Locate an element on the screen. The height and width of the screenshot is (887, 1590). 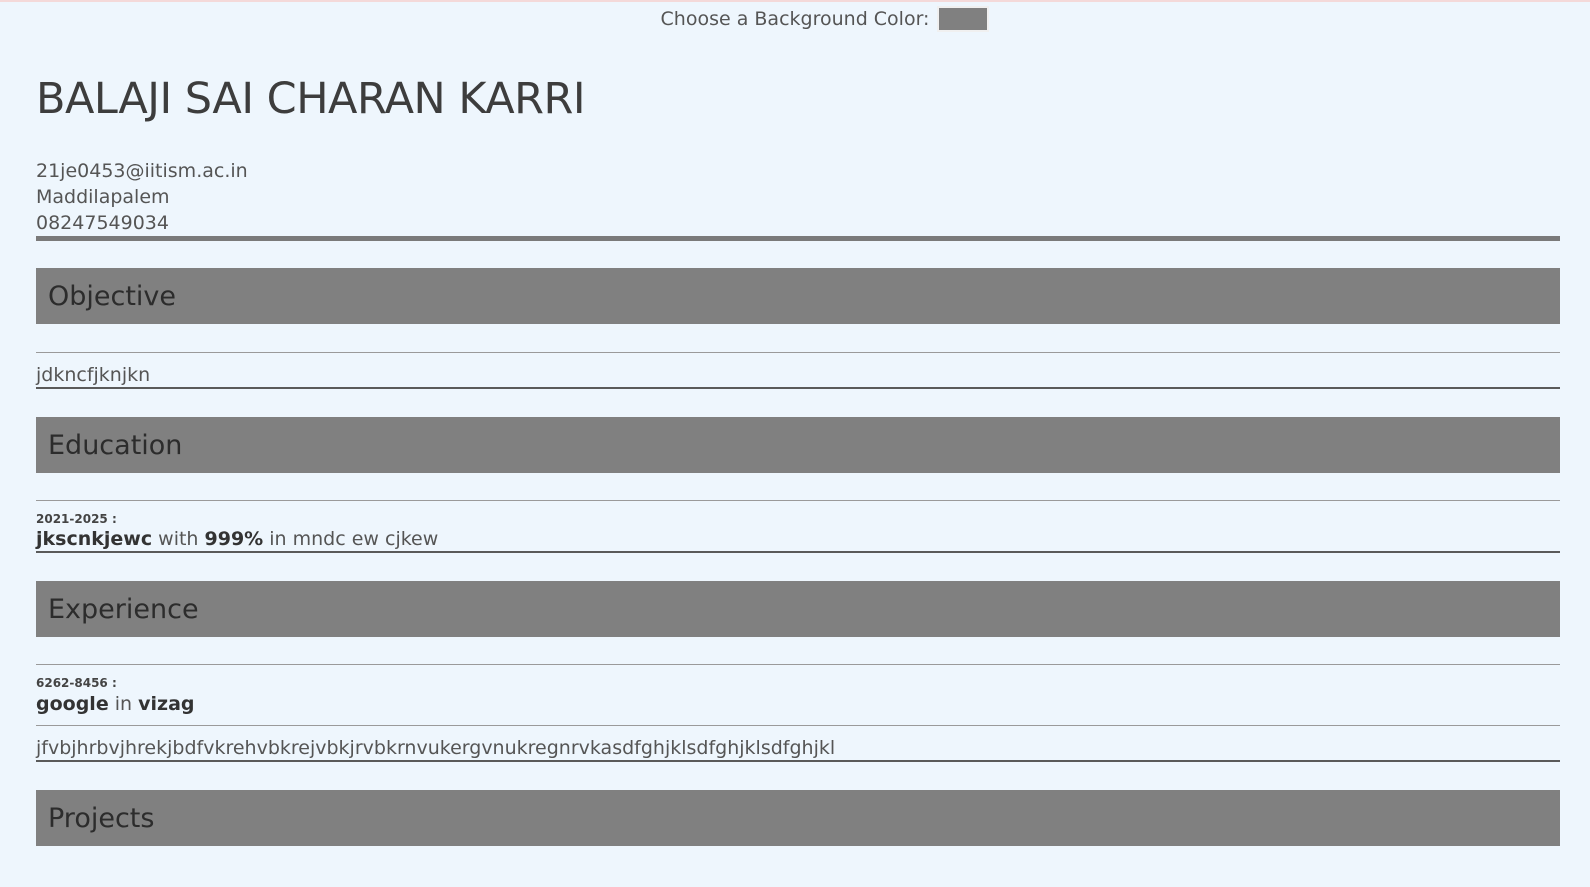
contact-phone: 08247549034 is located at coordinates (102, 223).